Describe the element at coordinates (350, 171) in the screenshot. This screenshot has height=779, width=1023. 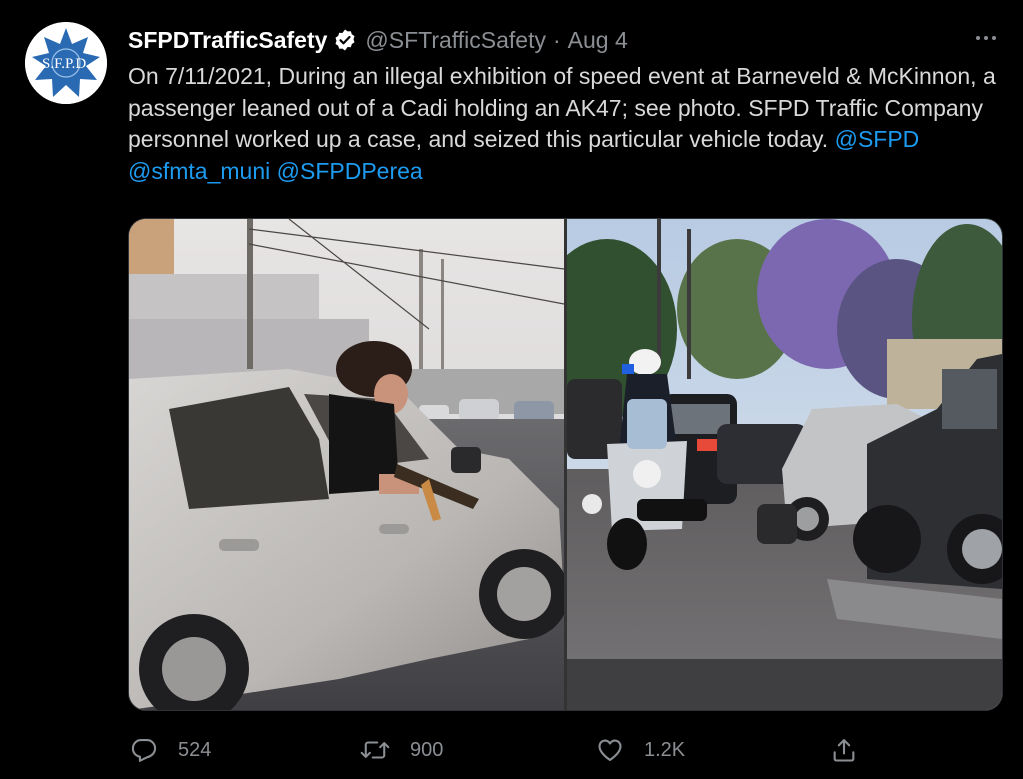
I see `mention-sfpdperea: @SFPDPerea` at that location.